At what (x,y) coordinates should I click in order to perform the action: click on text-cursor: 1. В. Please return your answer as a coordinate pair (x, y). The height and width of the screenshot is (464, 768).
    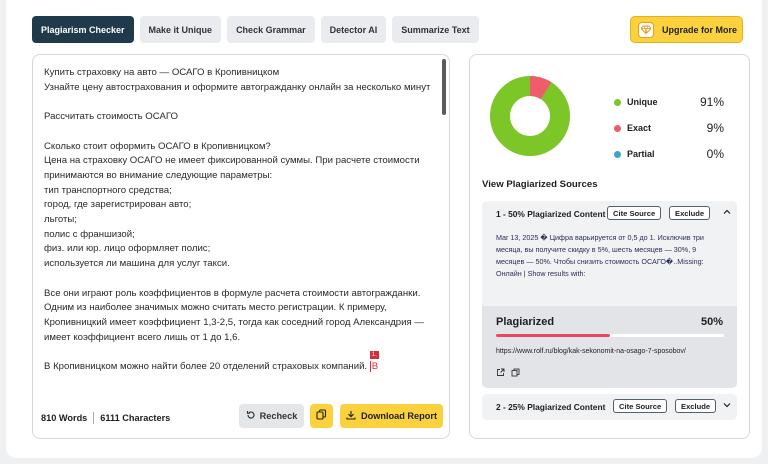
    Looking at the image, I should click on (374, 362).